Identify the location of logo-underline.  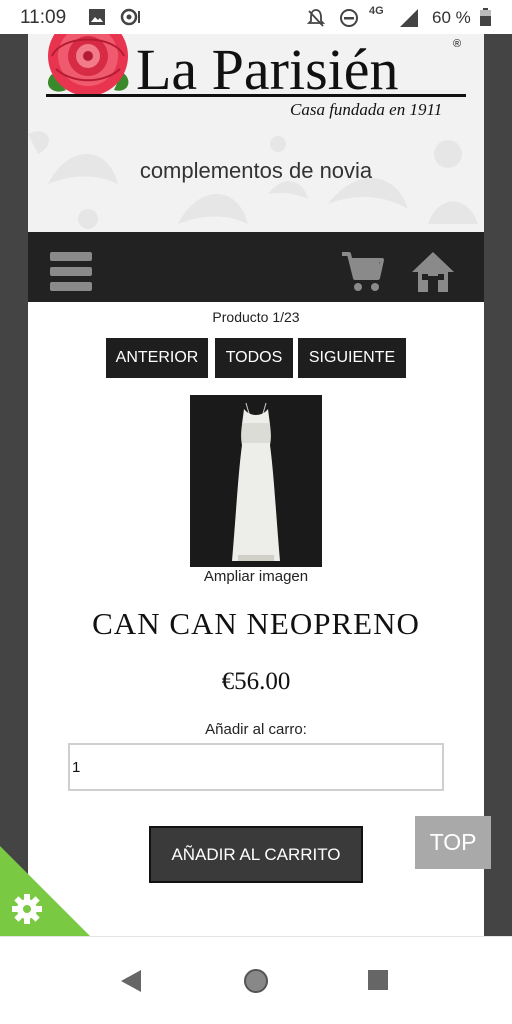
(256, 95).